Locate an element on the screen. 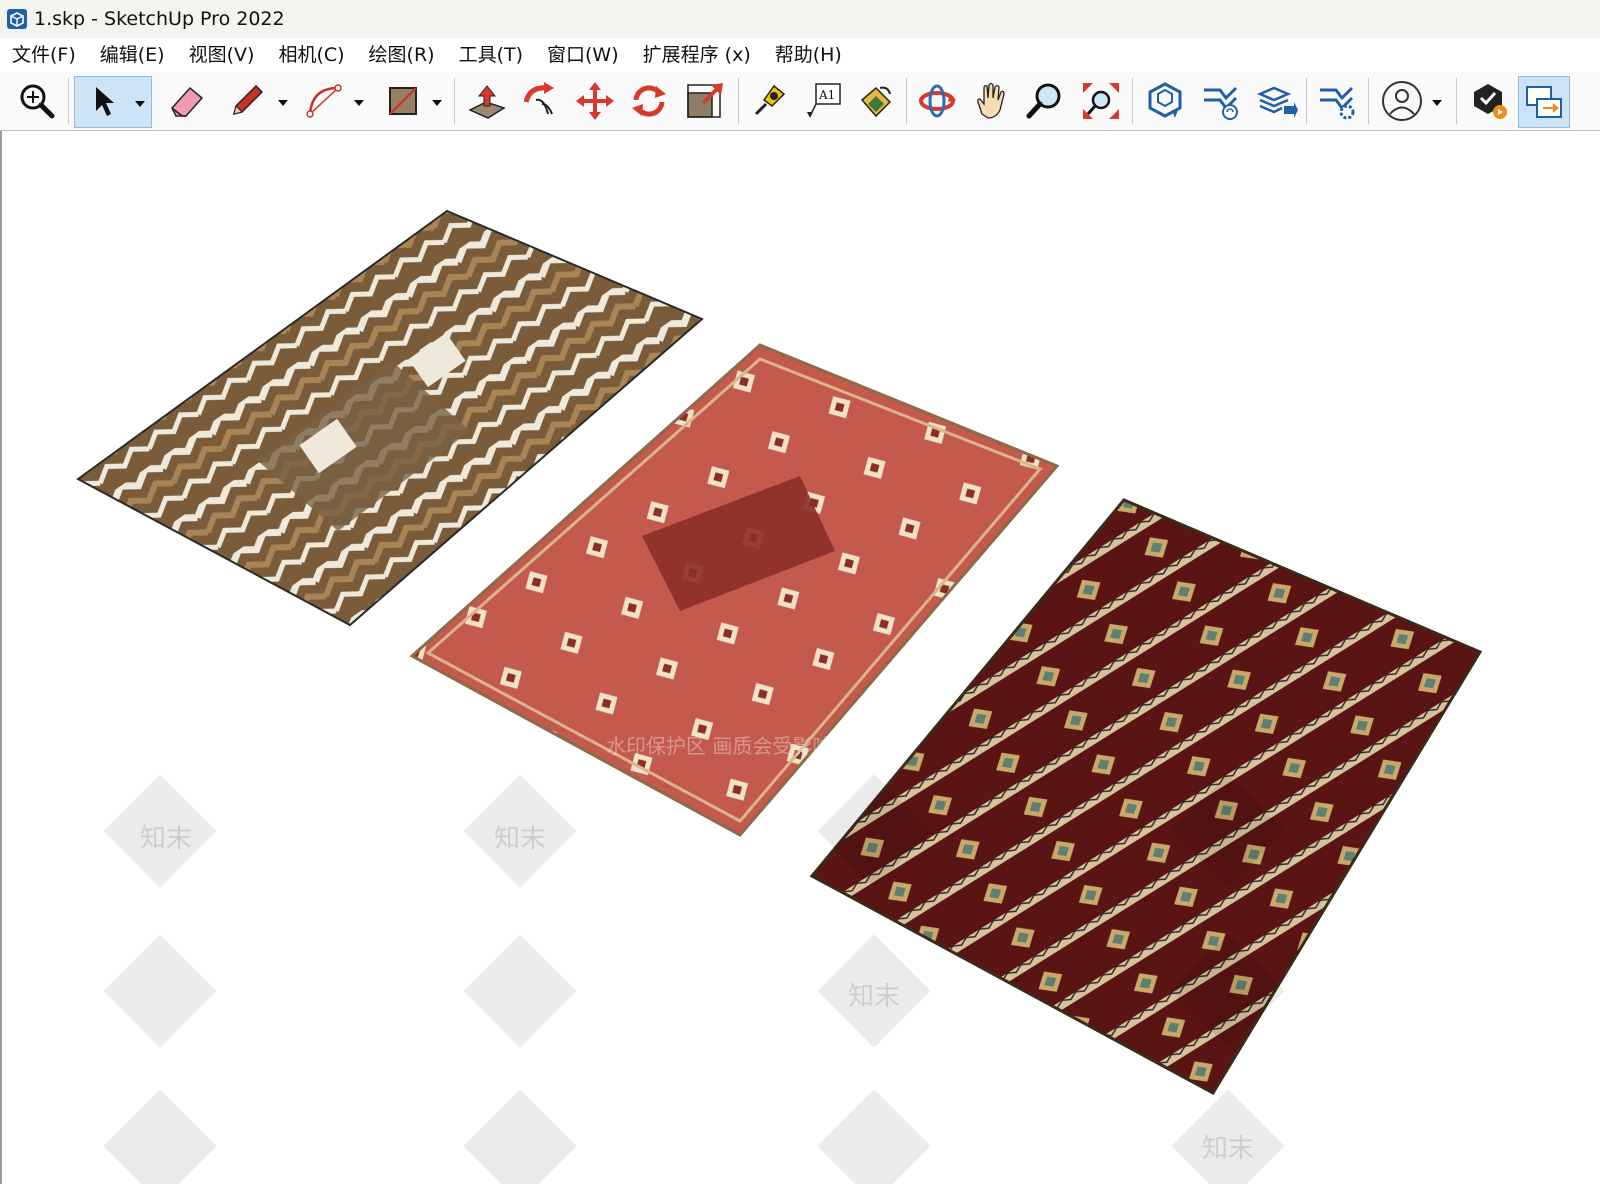 Image resolution: width=1600 pixels, height=1184 pixels. rectangle-shape-icon is located at coordinates (403, 101).